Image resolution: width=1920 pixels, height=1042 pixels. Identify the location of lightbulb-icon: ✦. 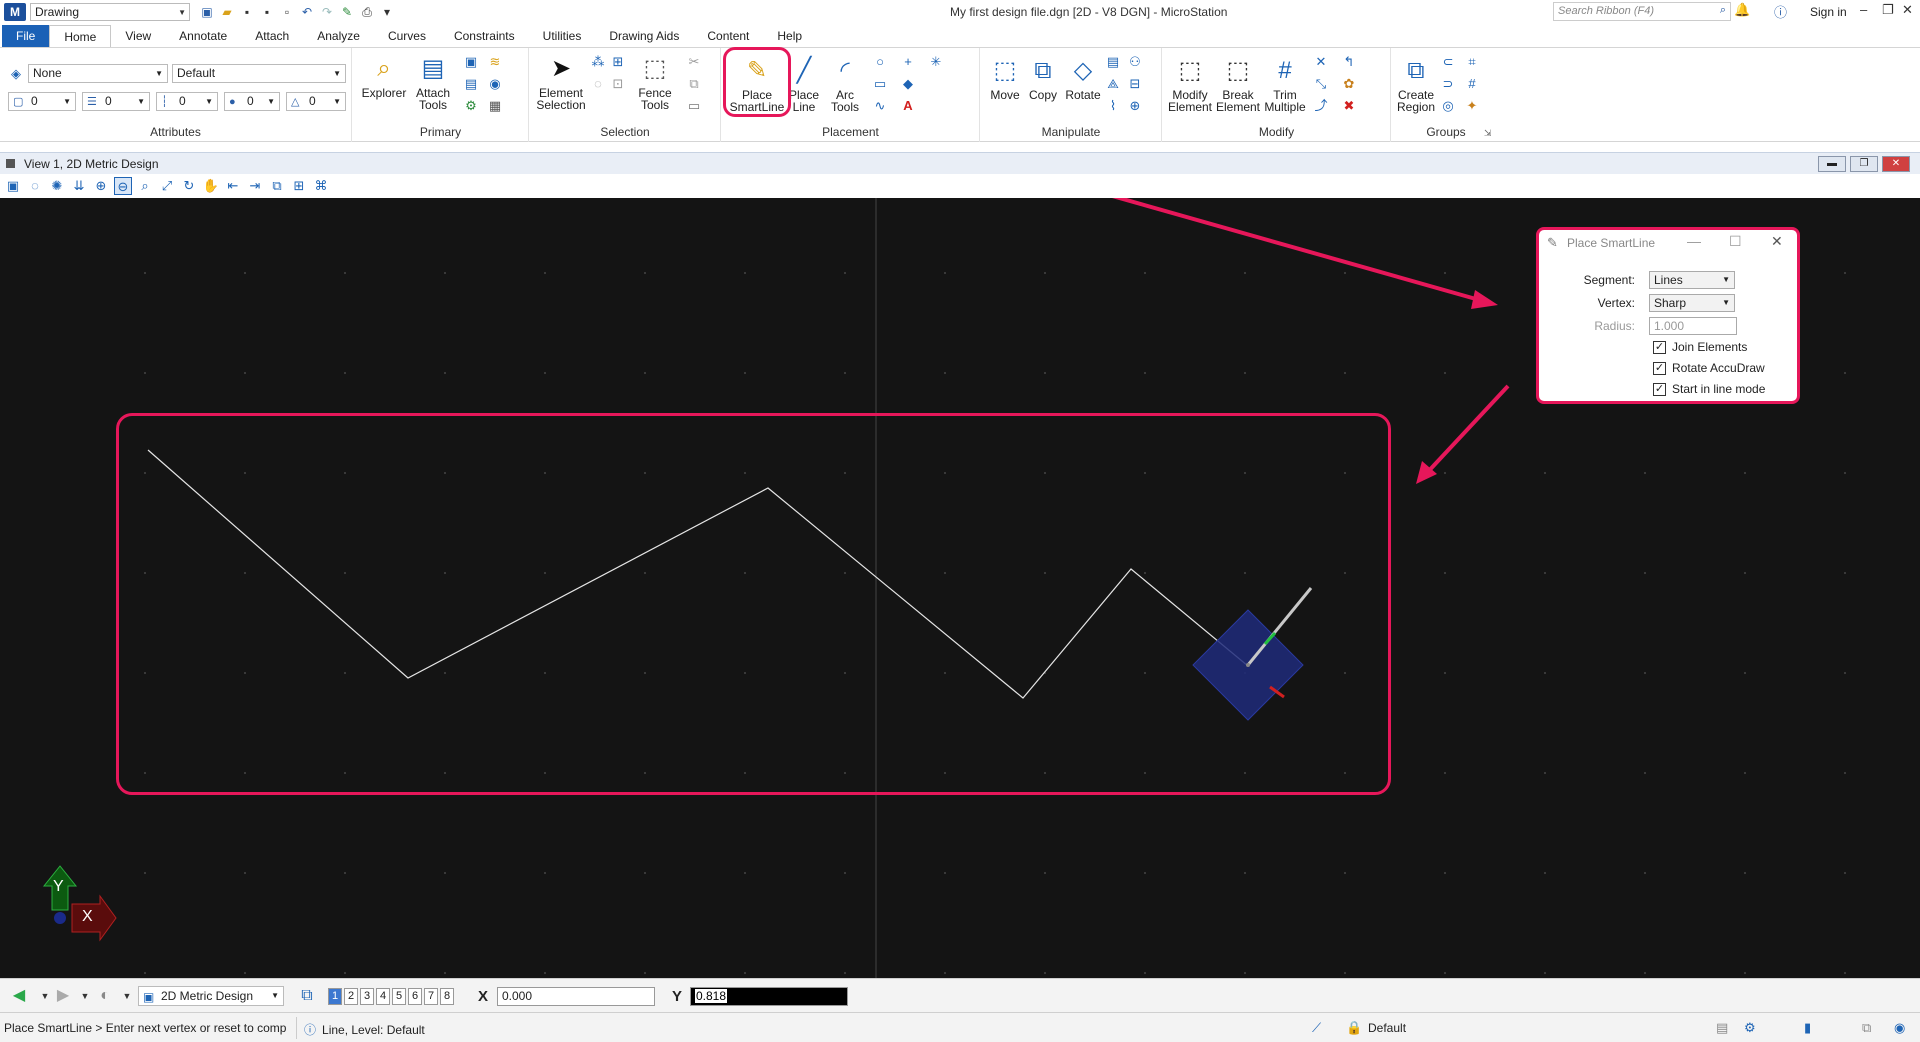
(1472, 106).